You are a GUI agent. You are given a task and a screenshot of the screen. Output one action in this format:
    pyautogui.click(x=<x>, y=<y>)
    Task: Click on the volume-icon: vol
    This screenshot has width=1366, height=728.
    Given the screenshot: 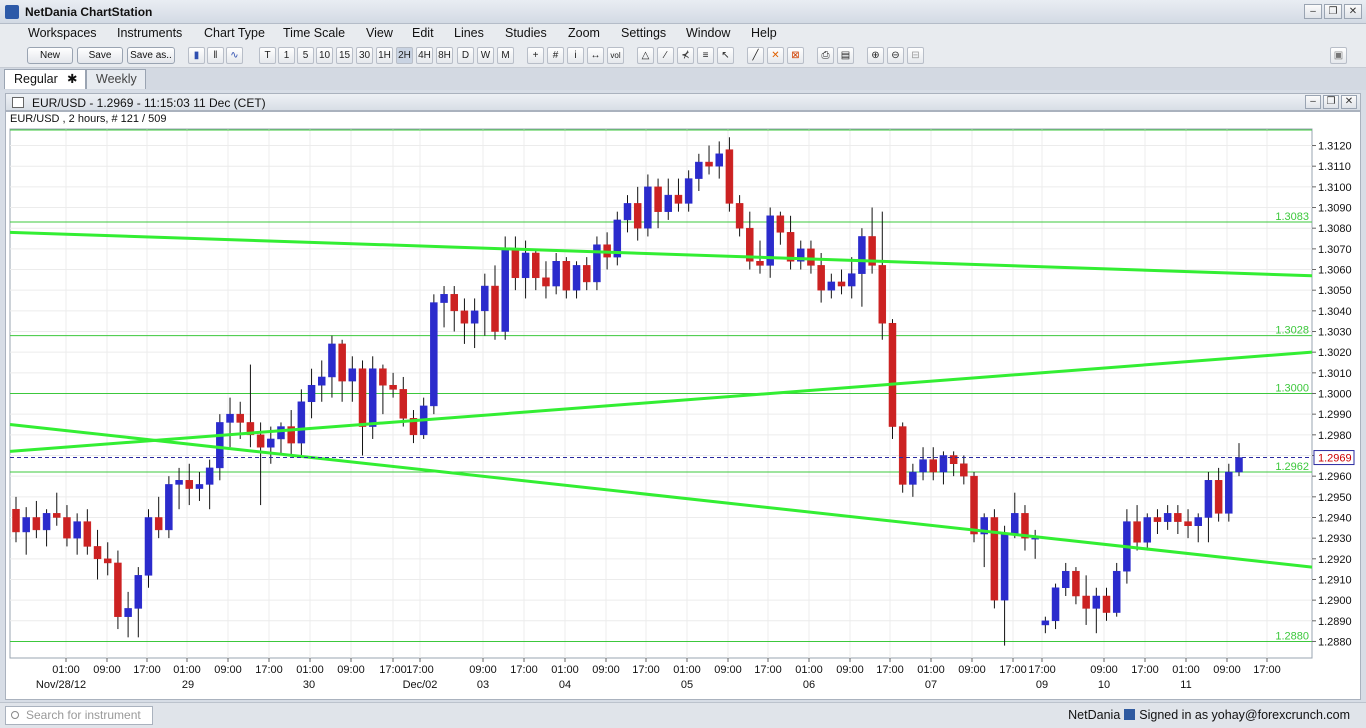 What is the action you would take?
    pyautogui.click(x=615, y=55)
    